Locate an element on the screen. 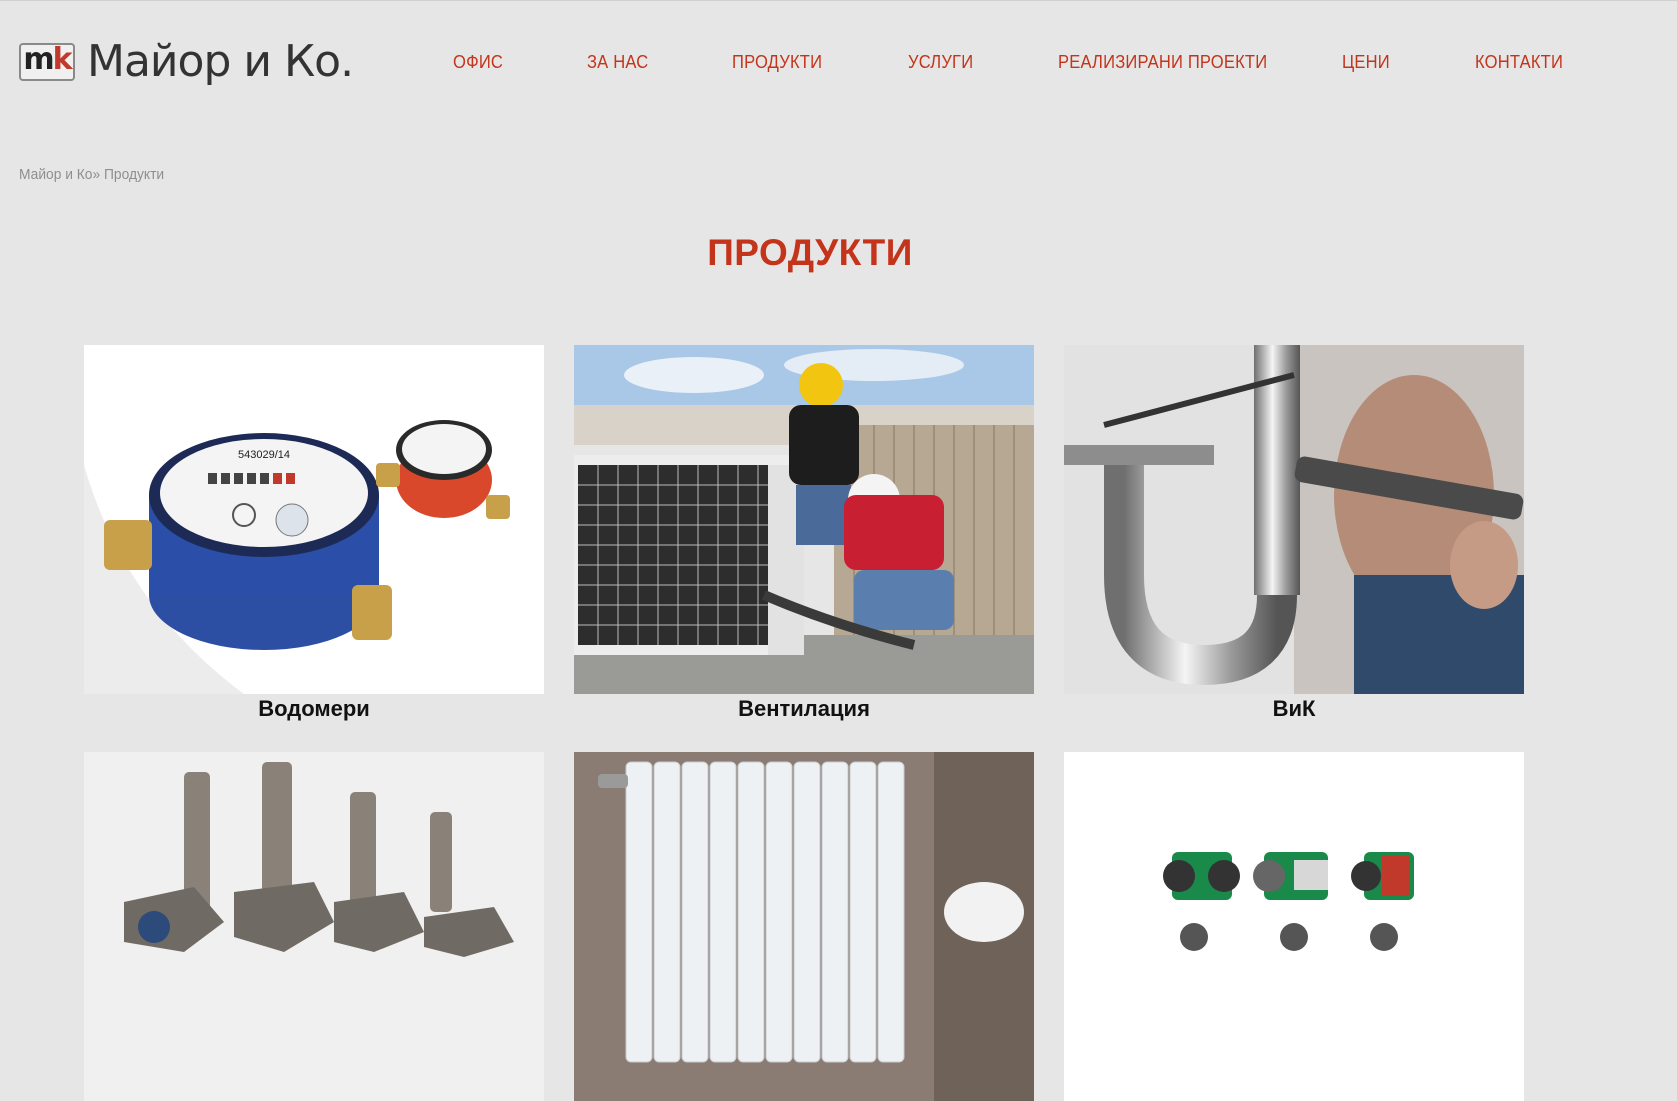 The width and height of the screenshot is (1677, 1101). nav-item-prices: ЦЕНИ is located at coordinates (1366, 62).